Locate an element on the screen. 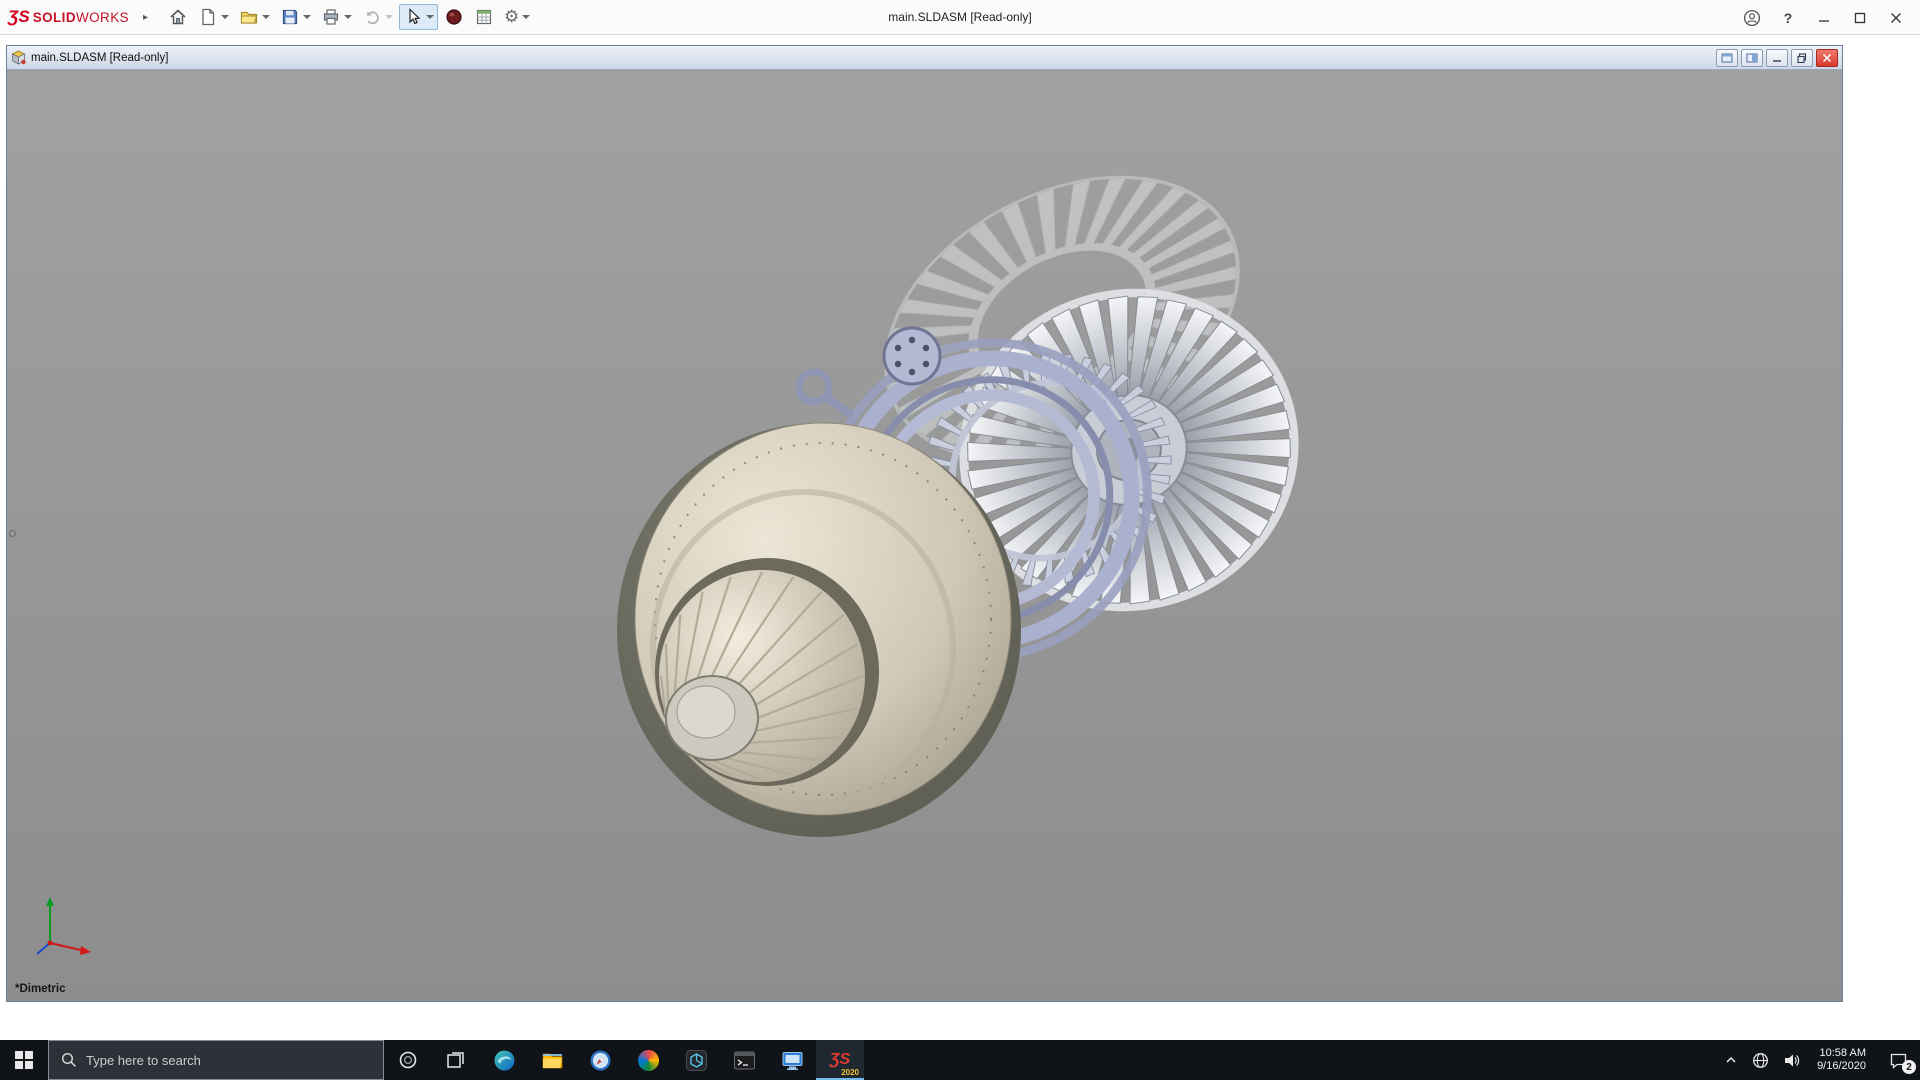  solidworks-year-badge: 2020 is located at coordinates (850, 1072).